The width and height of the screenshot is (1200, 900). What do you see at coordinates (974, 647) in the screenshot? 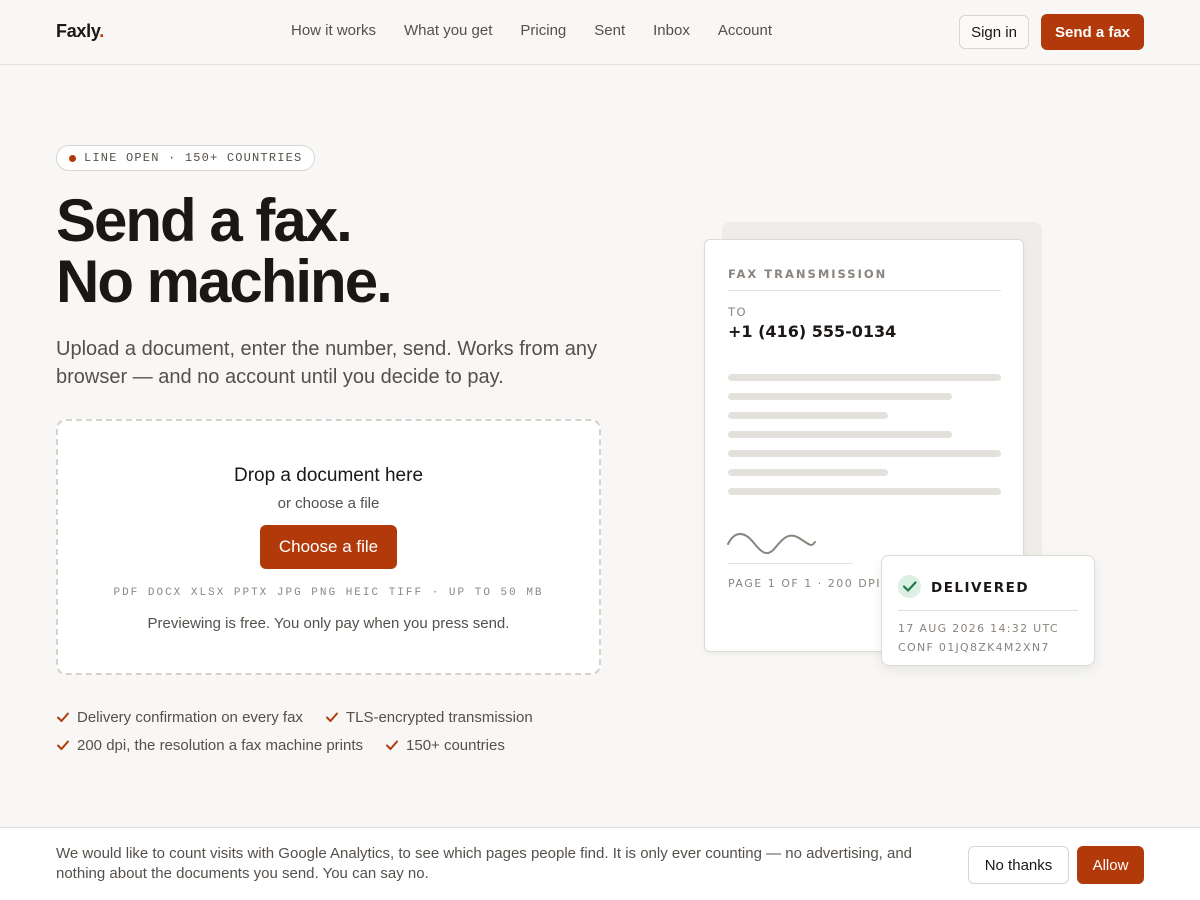
I see `confirmation-code: CONF 01JQ8ZK4M2XN7` at bounding box center [974, 647].